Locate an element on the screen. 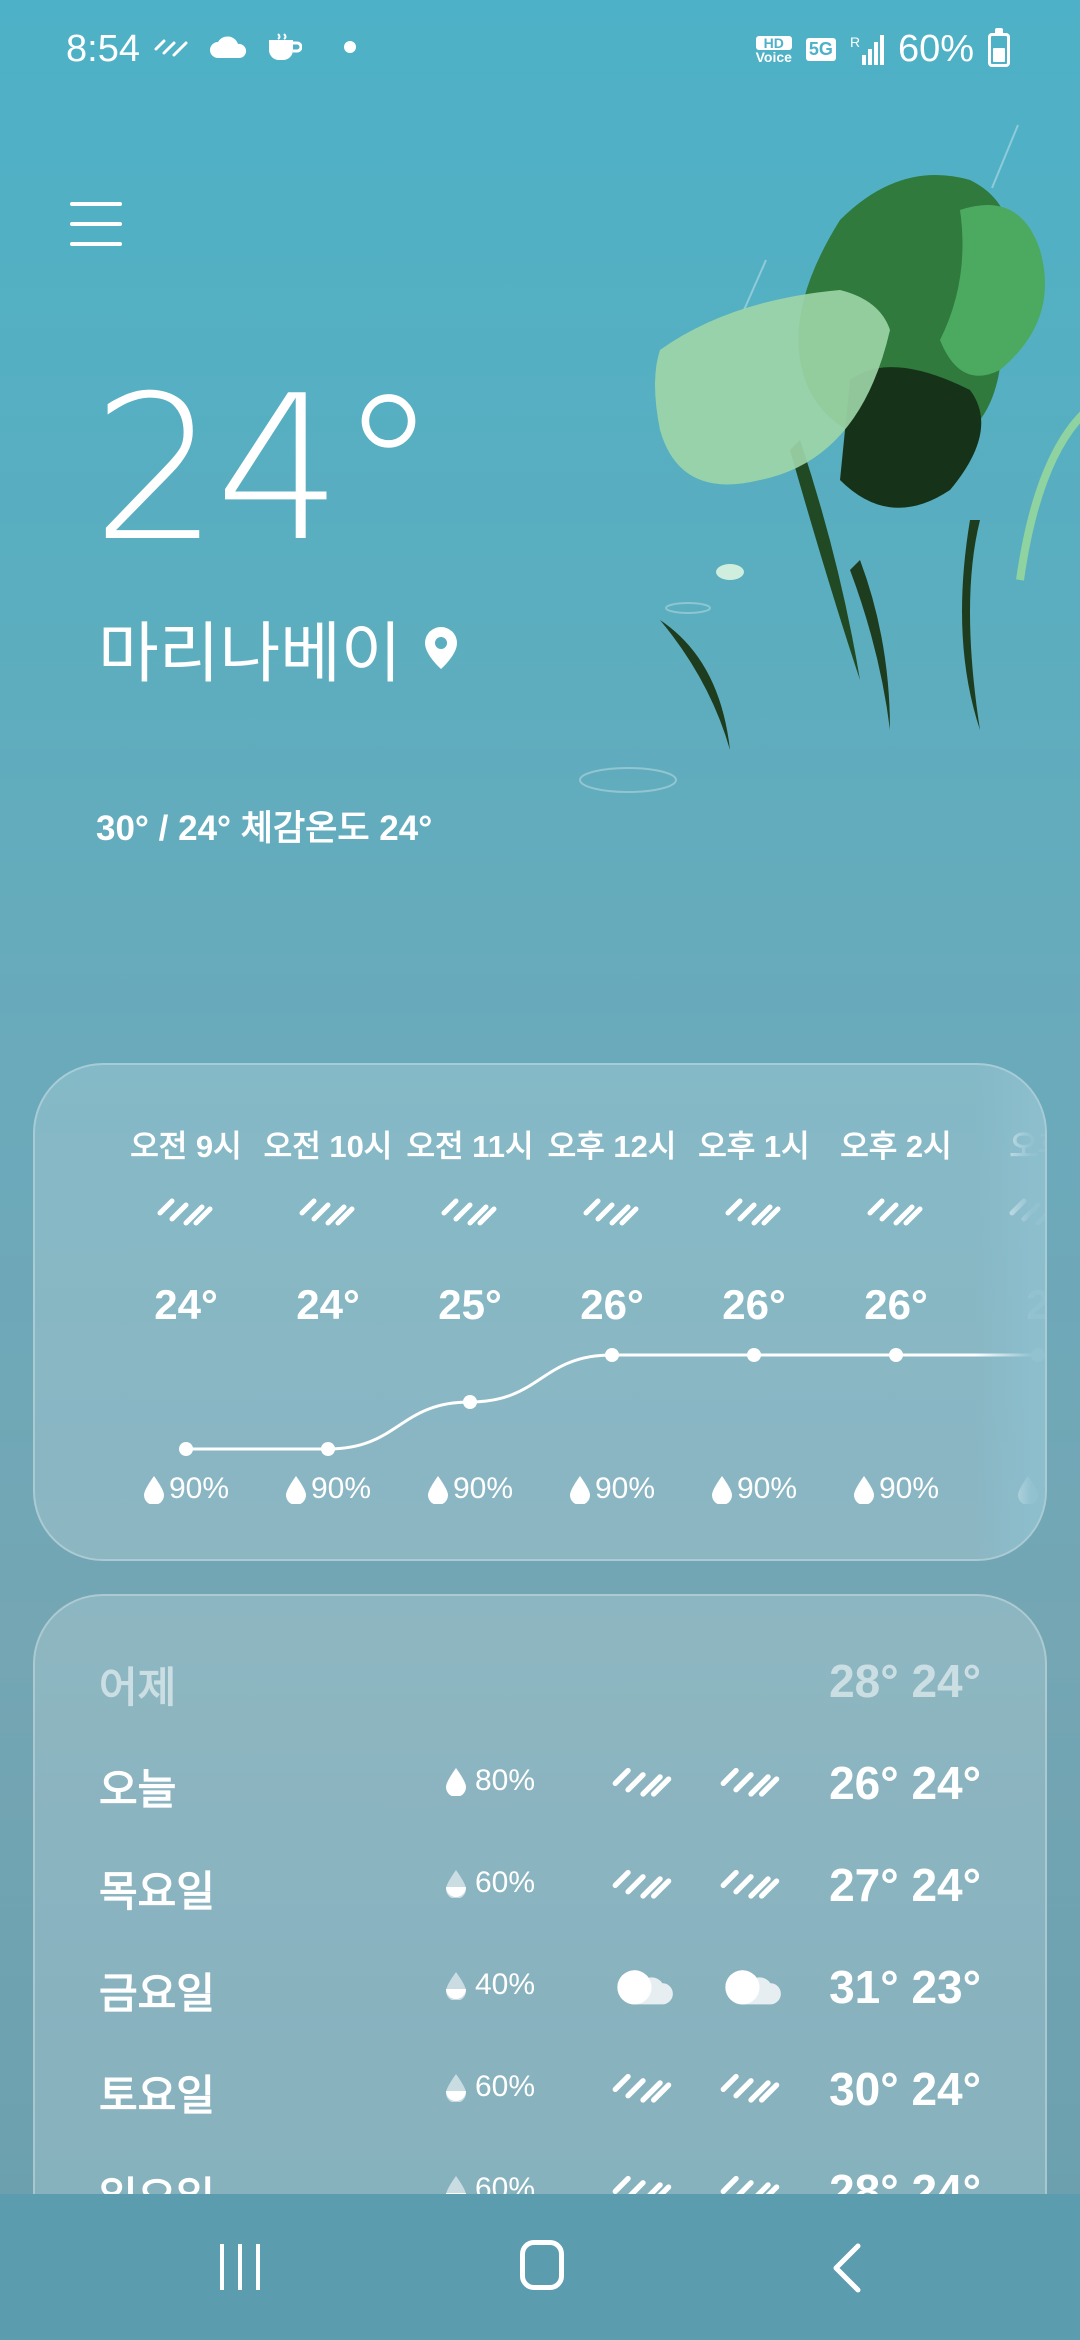 This screenshot has height=2340, width=1080. weather-illustration is located at coordinates (829, 458).